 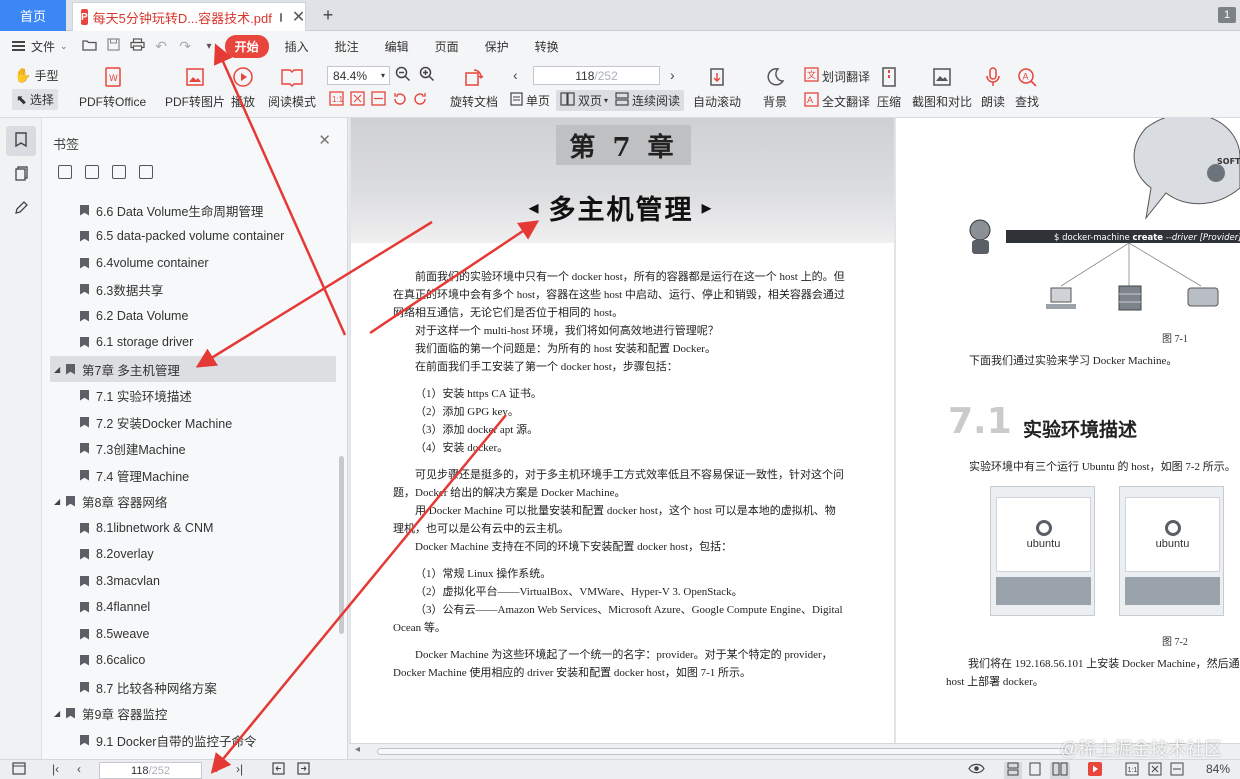 I want to click on word-translate-button: 文 划词翻译, so click(x=837, y=76).